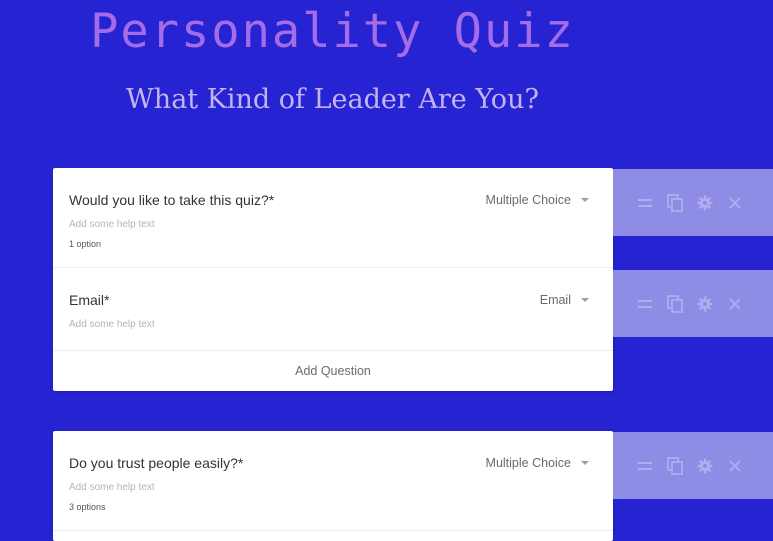  Describe the element at coordinates (332, 99) in the screenshot. I see `quiz-subtitle: What Kind of Leader Are You?` at that location.